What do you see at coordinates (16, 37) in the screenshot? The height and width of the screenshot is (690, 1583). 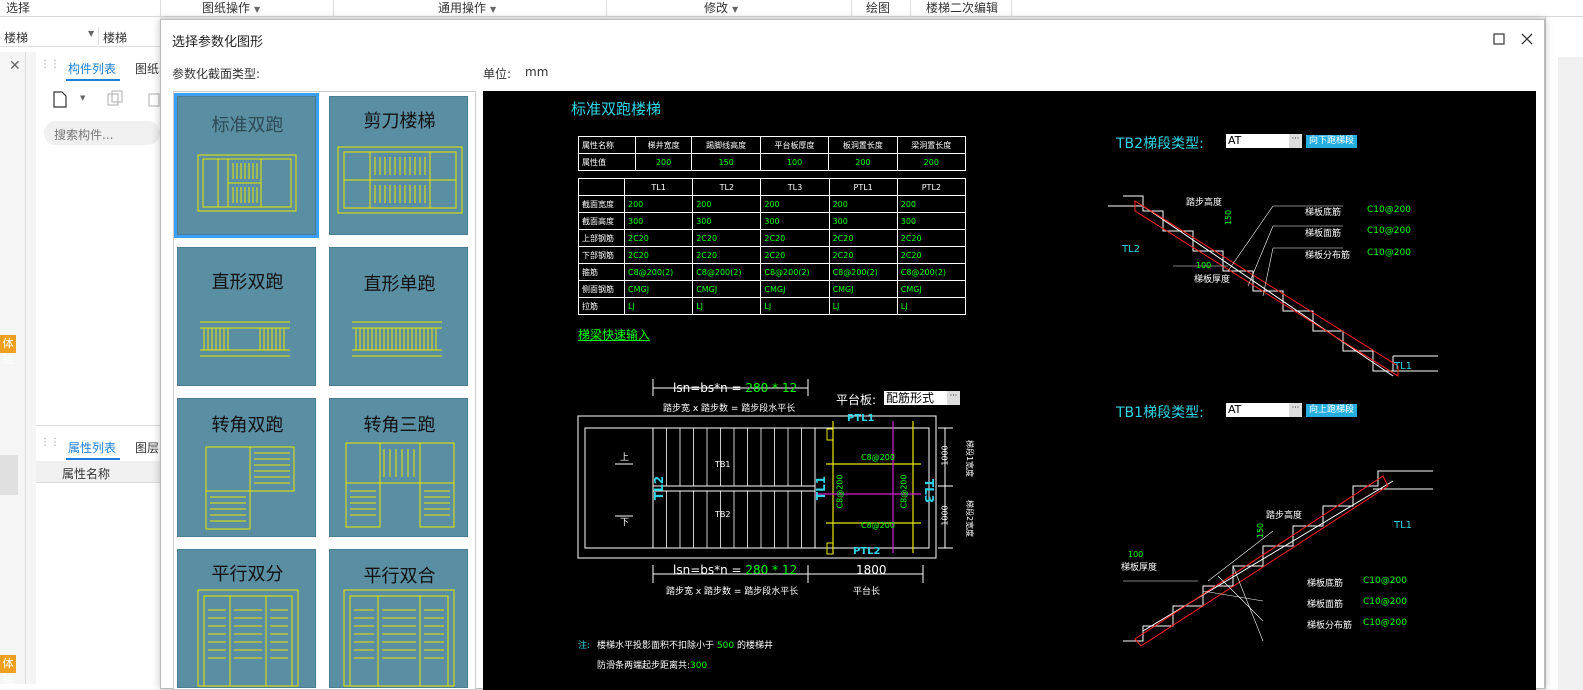 I see `floor-combo: 楼梯` at bounding box center [16, 37].